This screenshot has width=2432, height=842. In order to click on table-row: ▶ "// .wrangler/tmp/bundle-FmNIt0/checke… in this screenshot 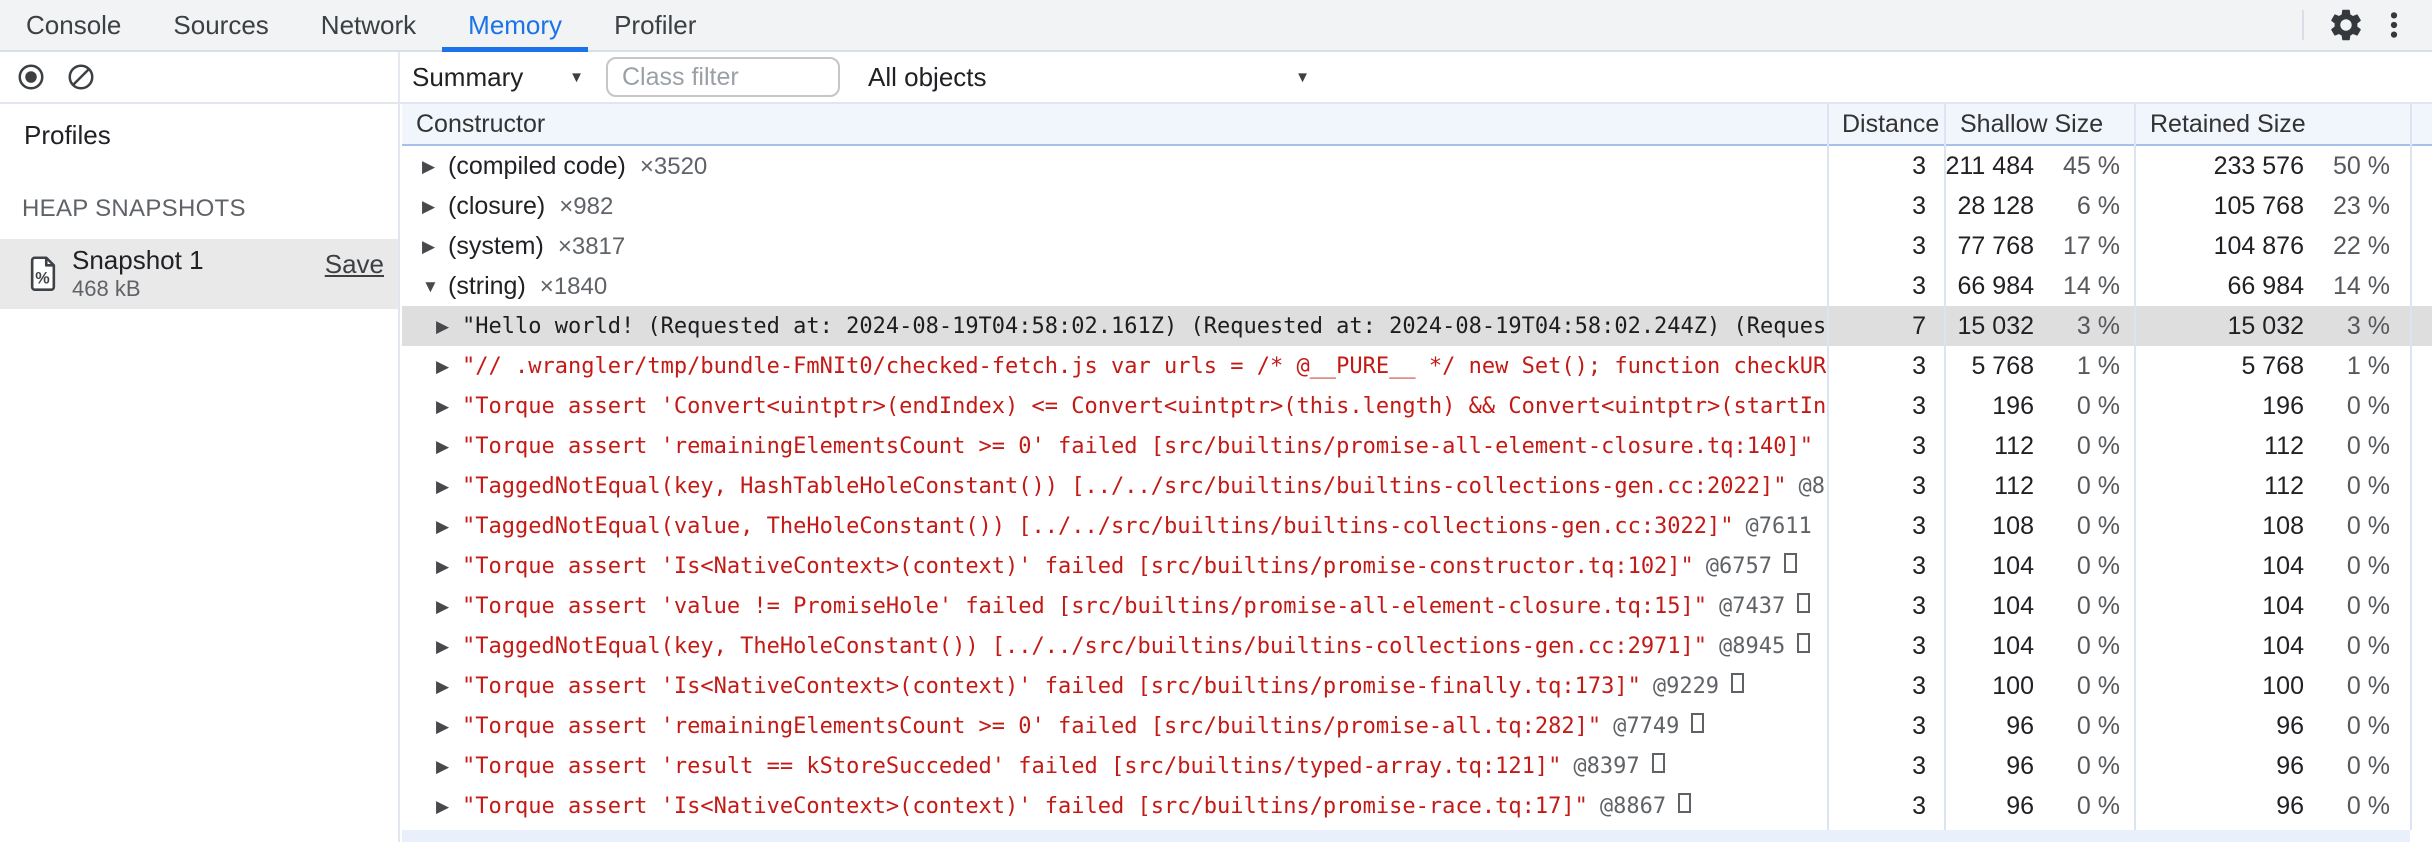, I will do `click(1417, 366)`.